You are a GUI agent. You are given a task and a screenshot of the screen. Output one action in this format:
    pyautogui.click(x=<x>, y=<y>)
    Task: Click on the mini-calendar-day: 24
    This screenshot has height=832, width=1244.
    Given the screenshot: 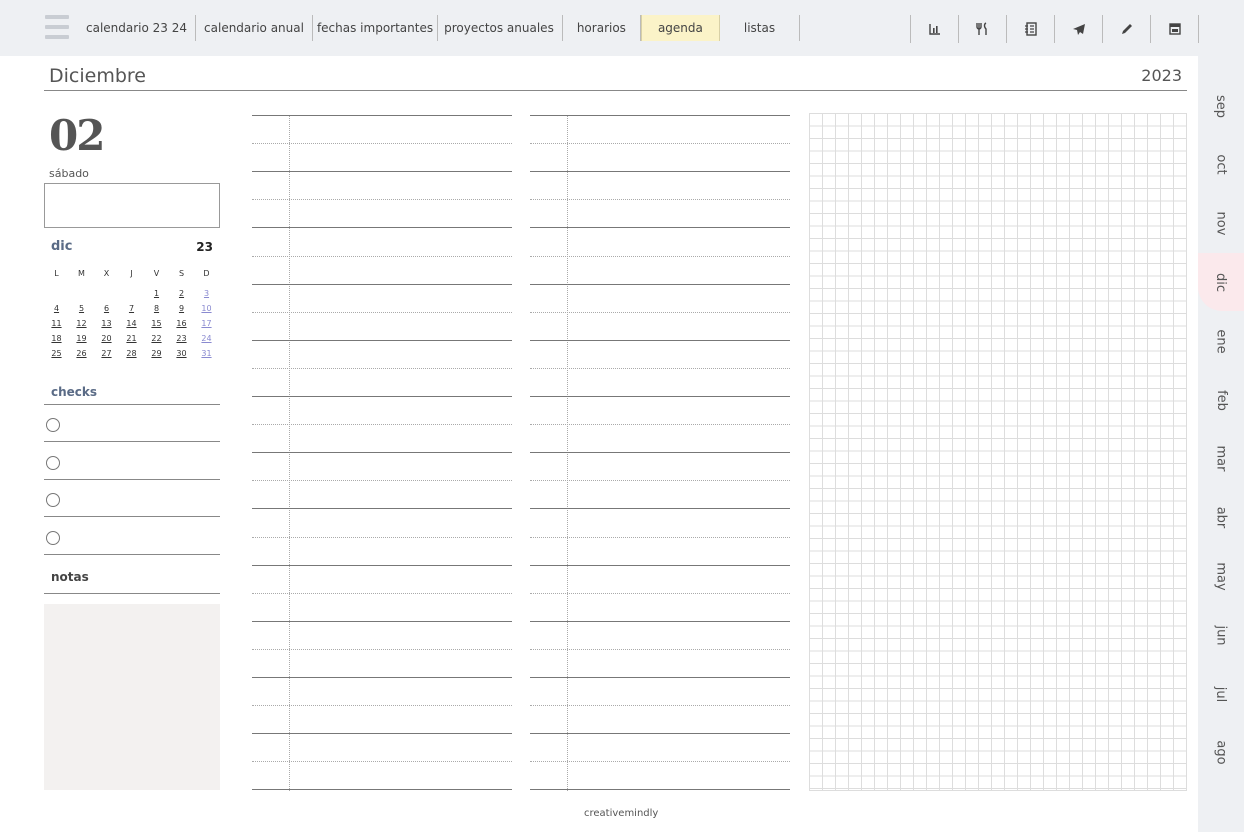 What is the action you would take?
    pyautogui.click(x=206, y=338)
    